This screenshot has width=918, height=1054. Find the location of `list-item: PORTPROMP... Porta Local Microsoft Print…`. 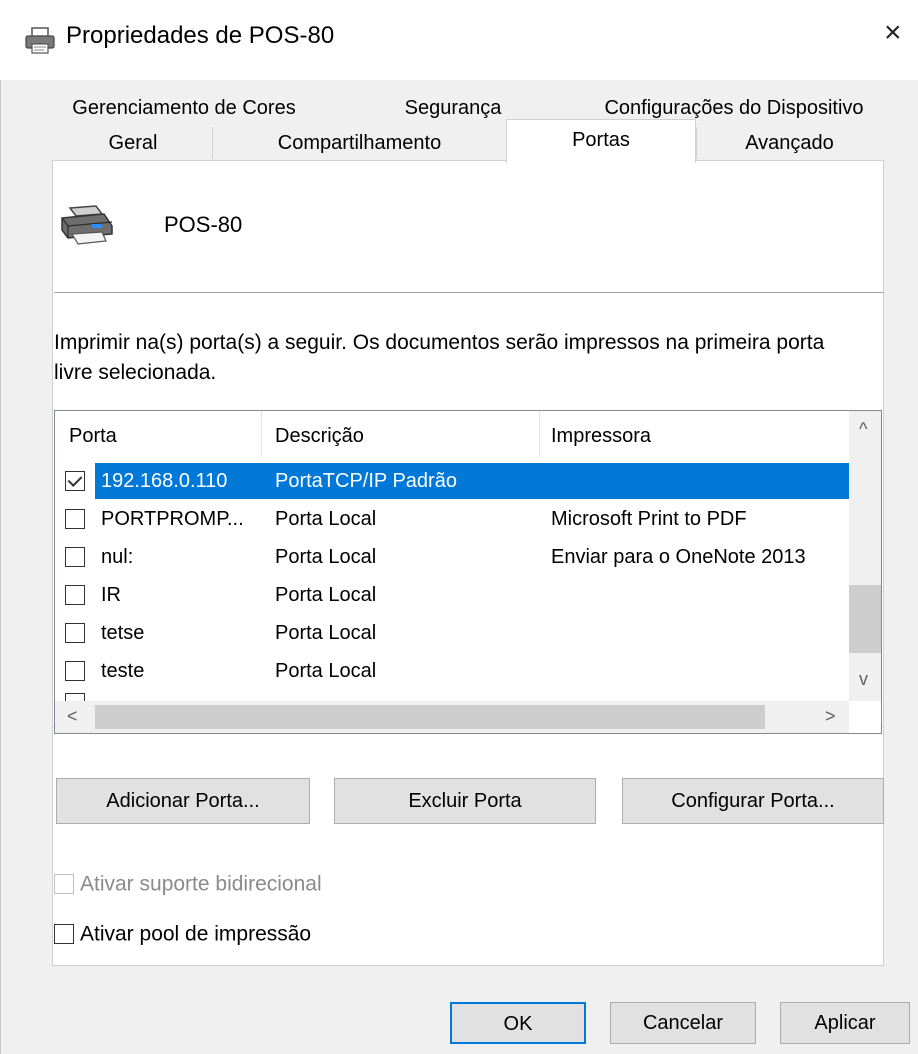

list-item: PORTPROMP... Porta Local Microsoft Print… is located at coordinates (453, 519).